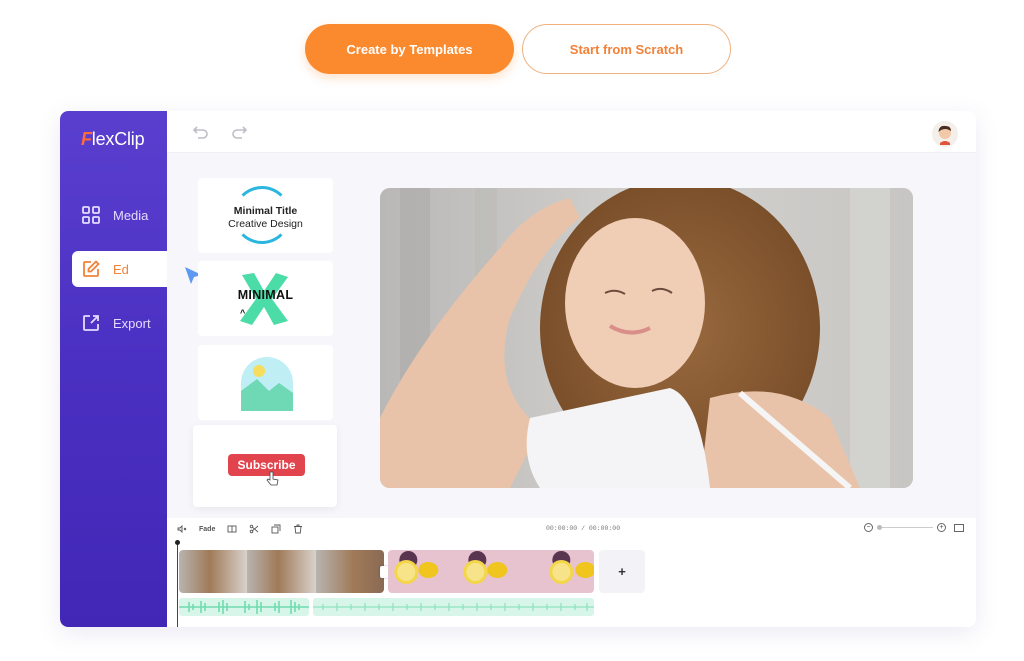 The height and width of the screenshot is (661, 1024). I want to click on image-placeholder-icon, so click(267, 384).